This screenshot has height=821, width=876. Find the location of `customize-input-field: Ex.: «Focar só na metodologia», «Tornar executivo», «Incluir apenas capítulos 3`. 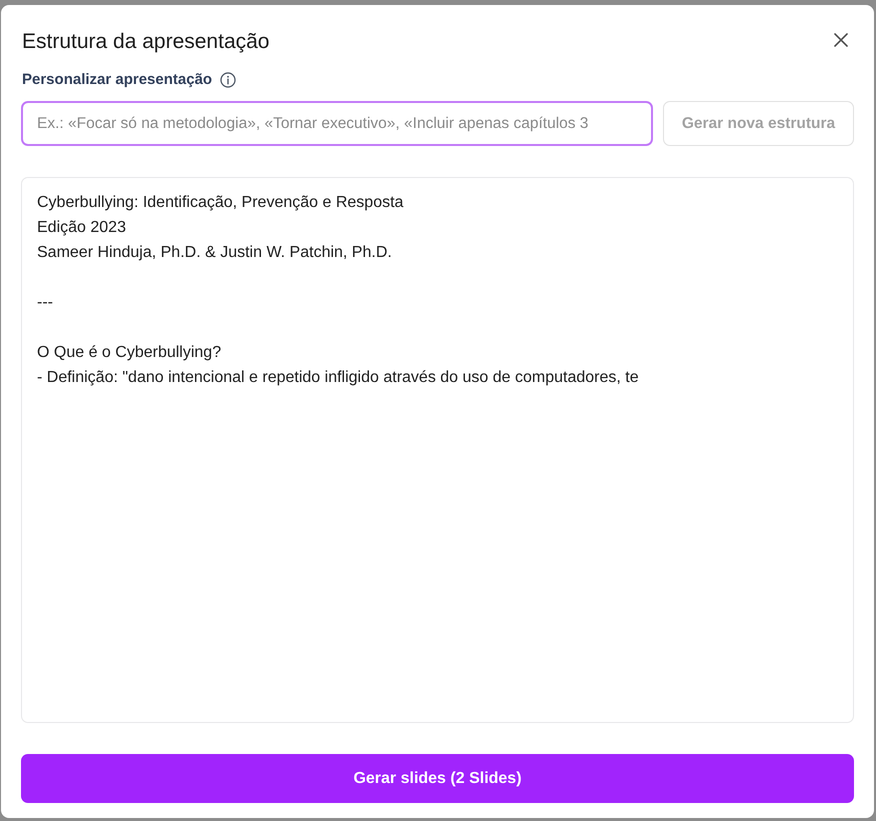

customize-input-field: Ex.: «Focar só na metodologia», «Tornar executivo», «Incluir apenas capítulos 3 is located at coordinates (337, 123).